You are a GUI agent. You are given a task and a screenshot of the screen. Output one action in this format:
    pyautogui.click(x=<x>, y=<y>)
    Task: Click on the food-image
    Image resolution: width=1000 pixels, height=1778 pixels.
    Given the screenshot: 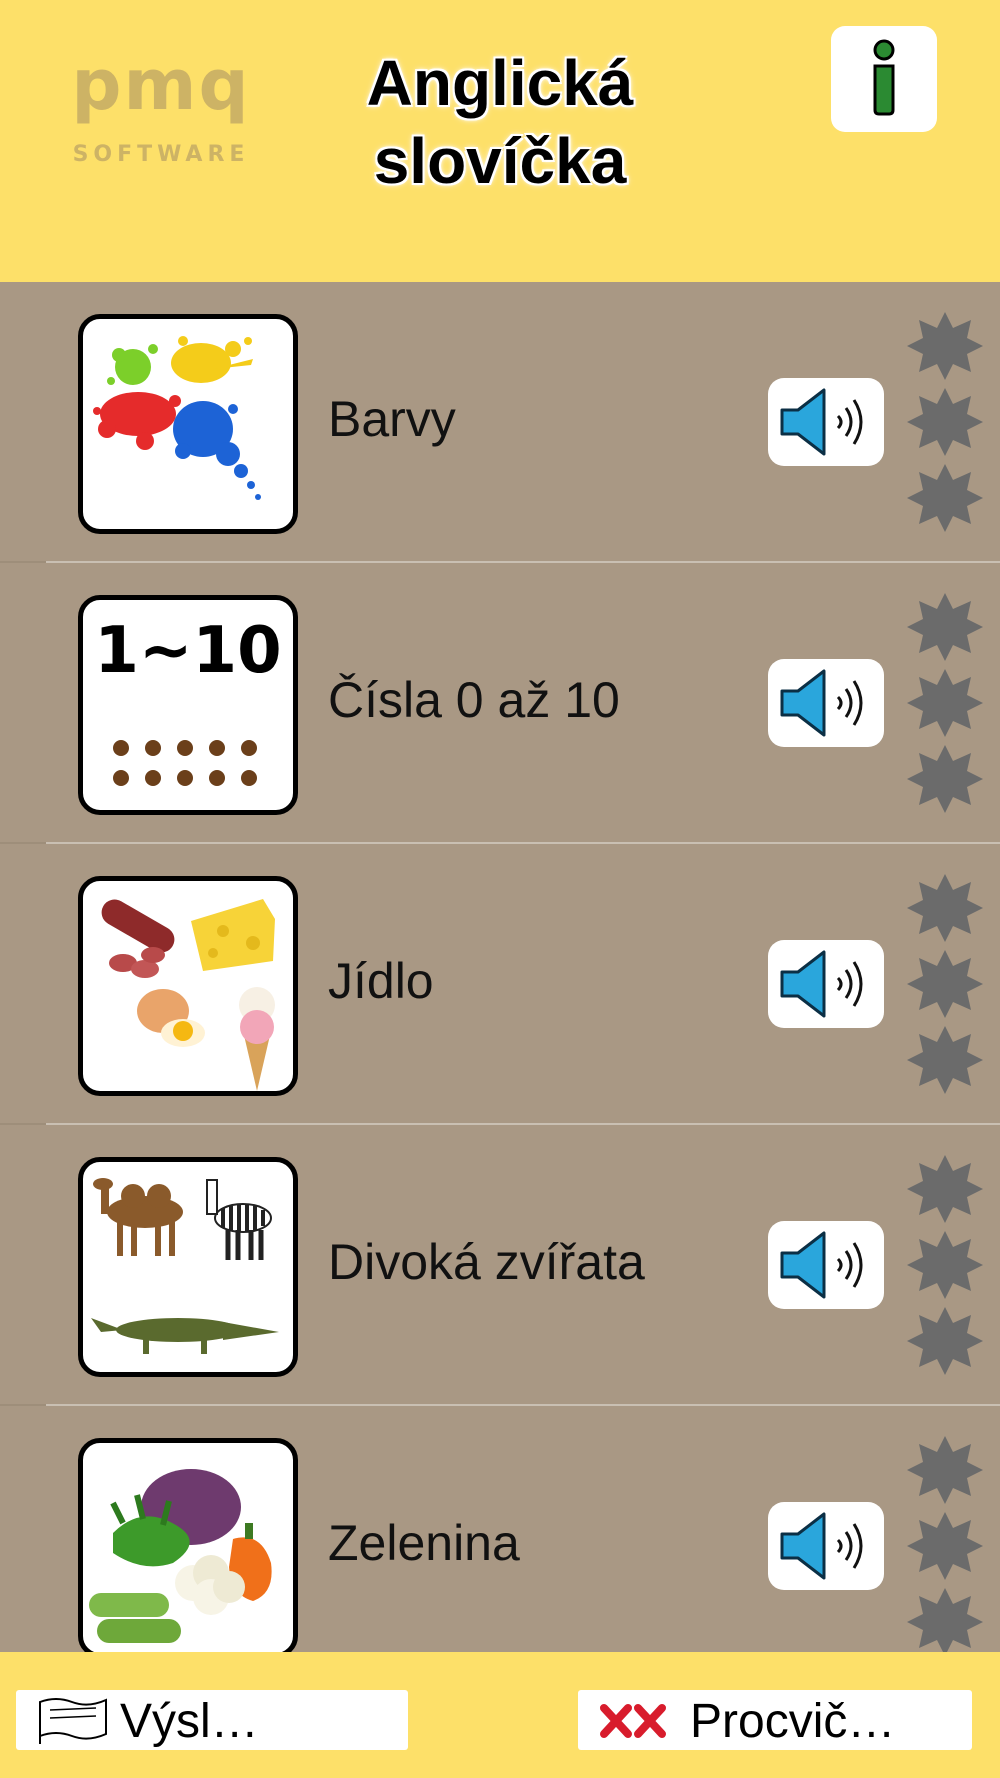 What is the action you would take?
    pyautogui.click(x=188, y=986)
    